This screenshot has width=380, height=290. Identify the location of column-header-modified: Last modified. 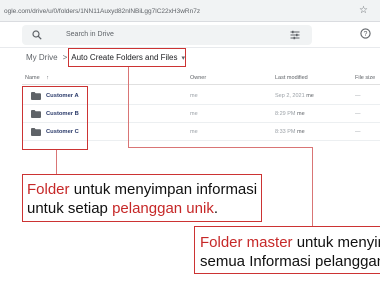
(291, 78).